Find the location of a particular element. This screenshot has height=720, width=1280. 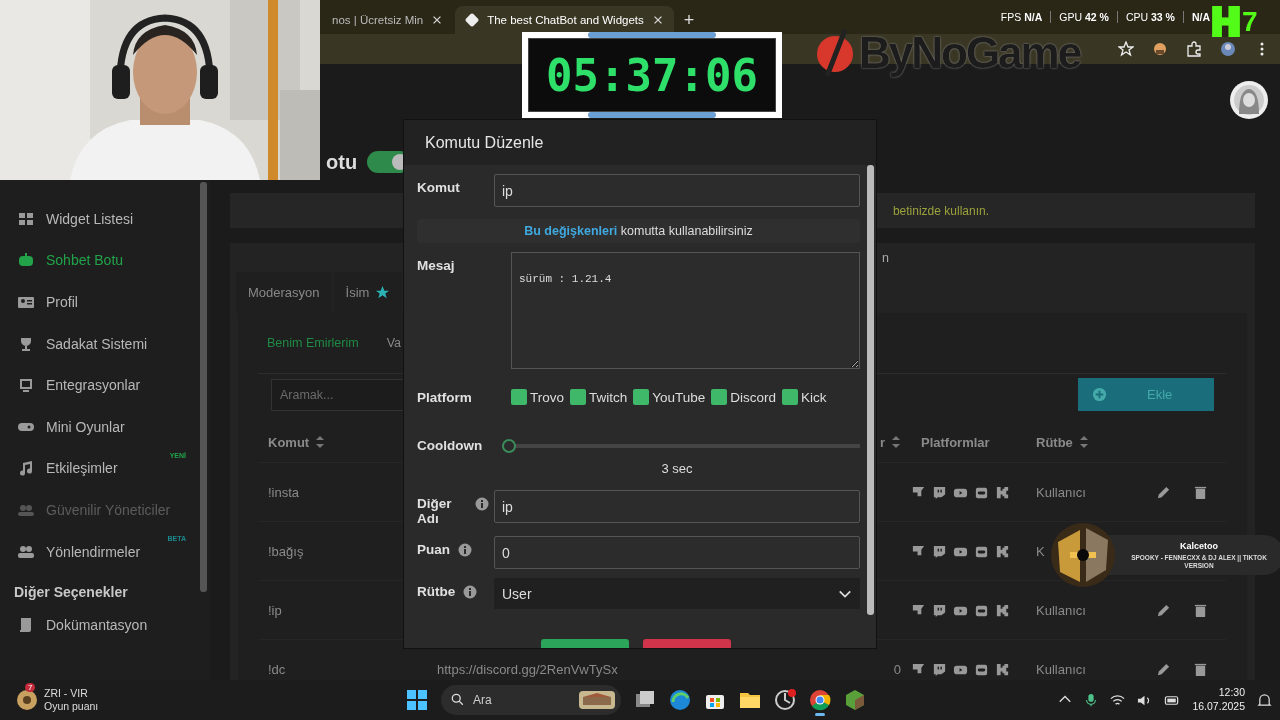

browser-tab: nos | Ücretsiz Min is located at coordinates (388, 20).